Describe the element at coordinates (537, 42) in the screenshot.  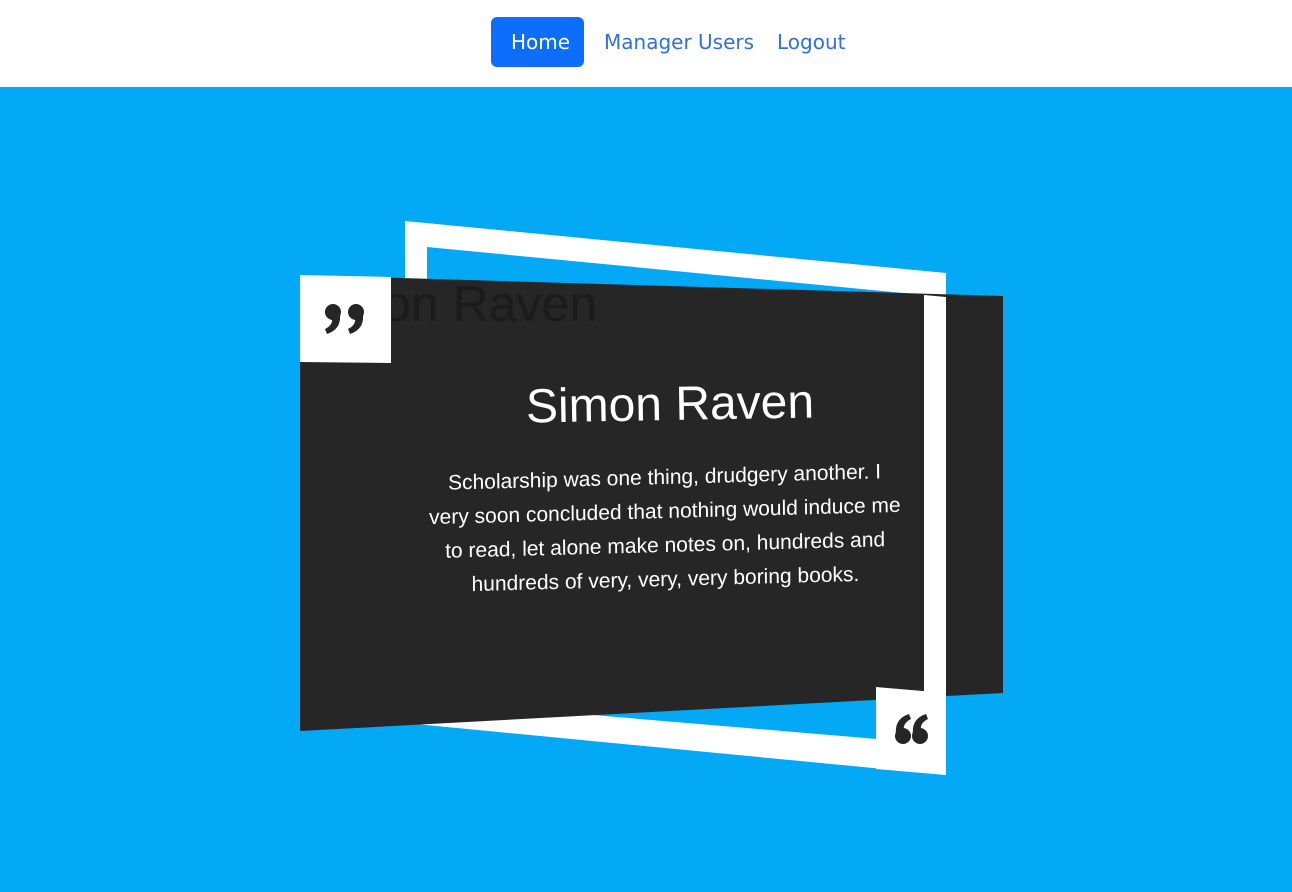
I see `nav-home-link: Home` at that location.